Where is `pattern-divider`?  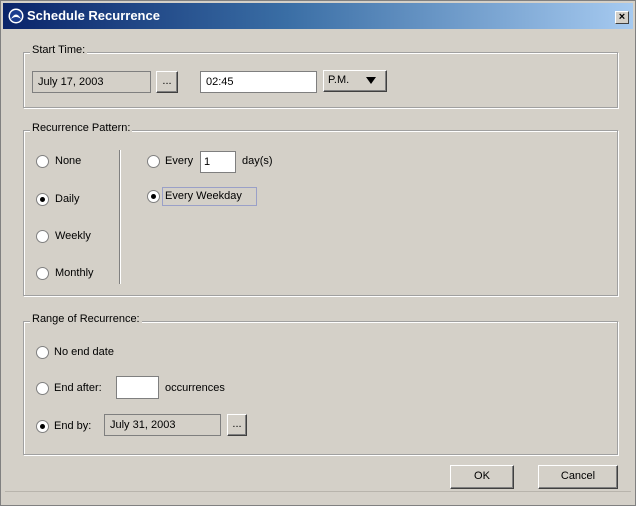
pattern-divider is located at coordinates (119, 217).